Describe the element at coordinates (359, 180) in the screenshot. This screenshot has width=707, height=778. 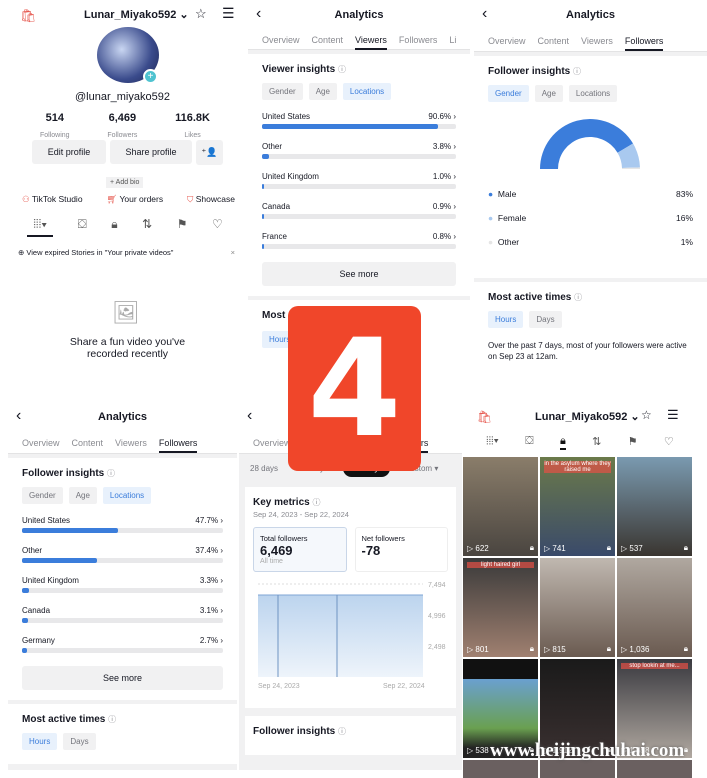
I see `location-row: United Kingdom 1.0% ›` at that location.